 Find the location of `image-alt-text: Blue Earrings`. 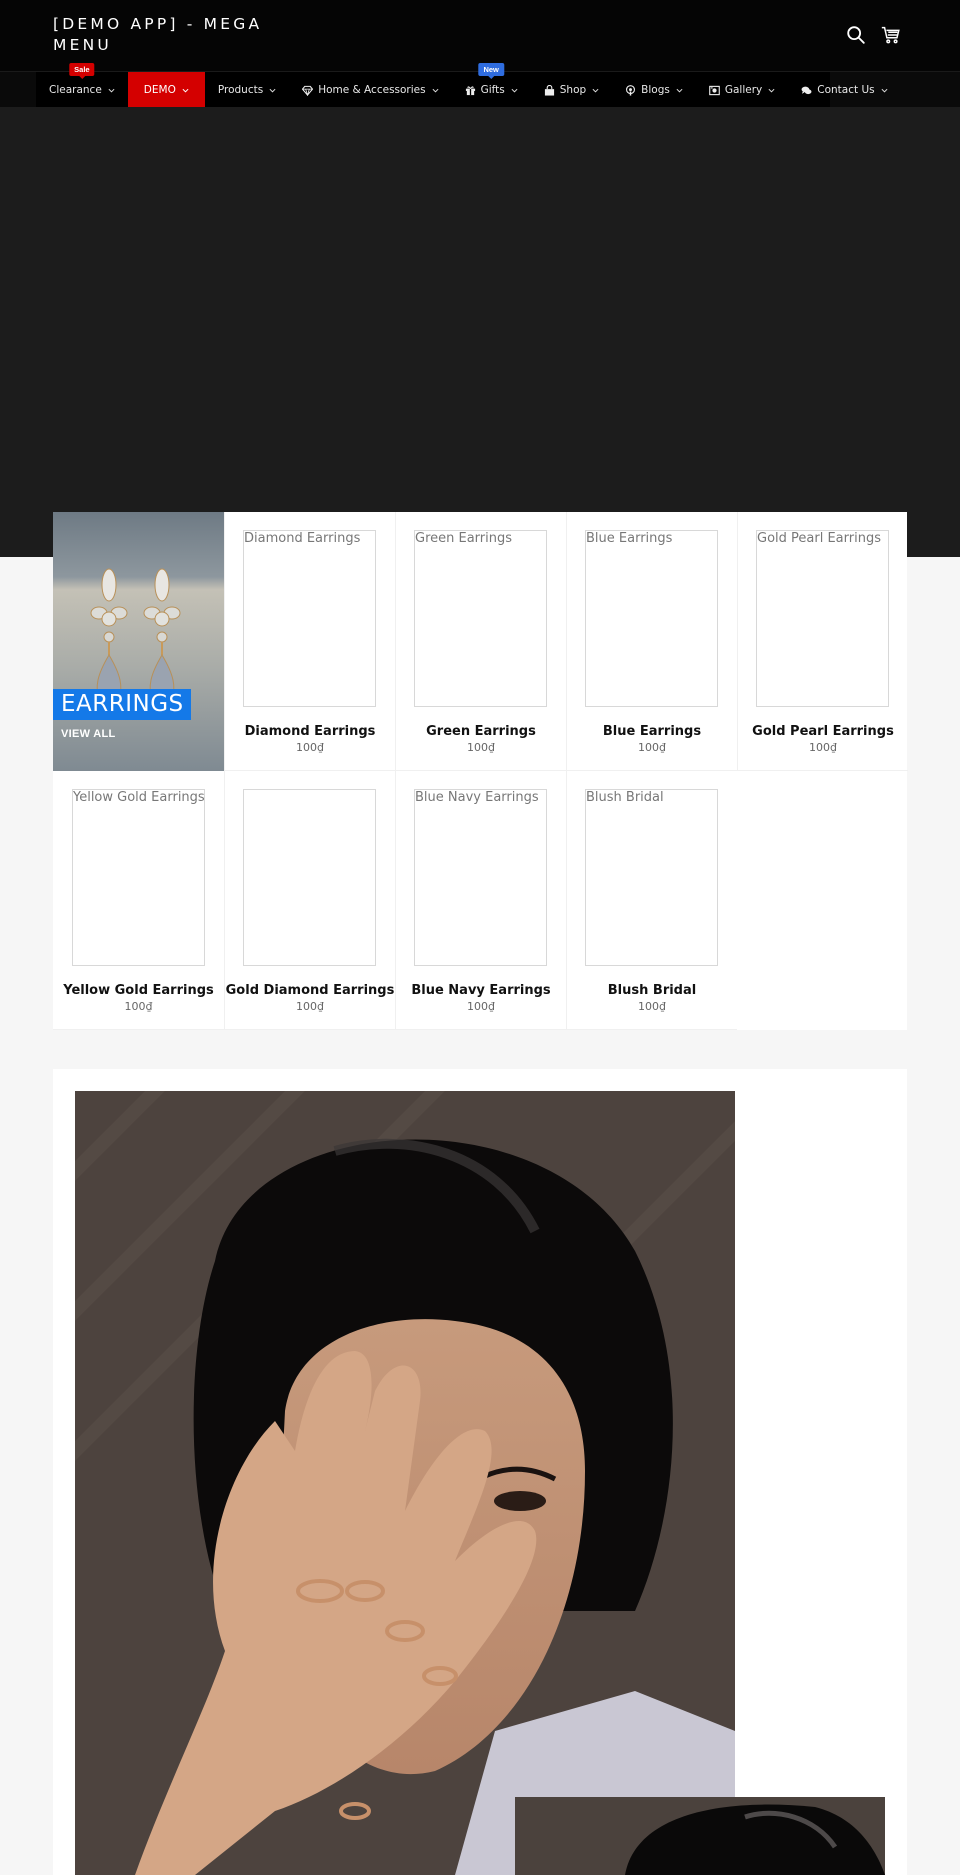

image-alt-text: Blue Earrings is located at coordinates (629, 538).